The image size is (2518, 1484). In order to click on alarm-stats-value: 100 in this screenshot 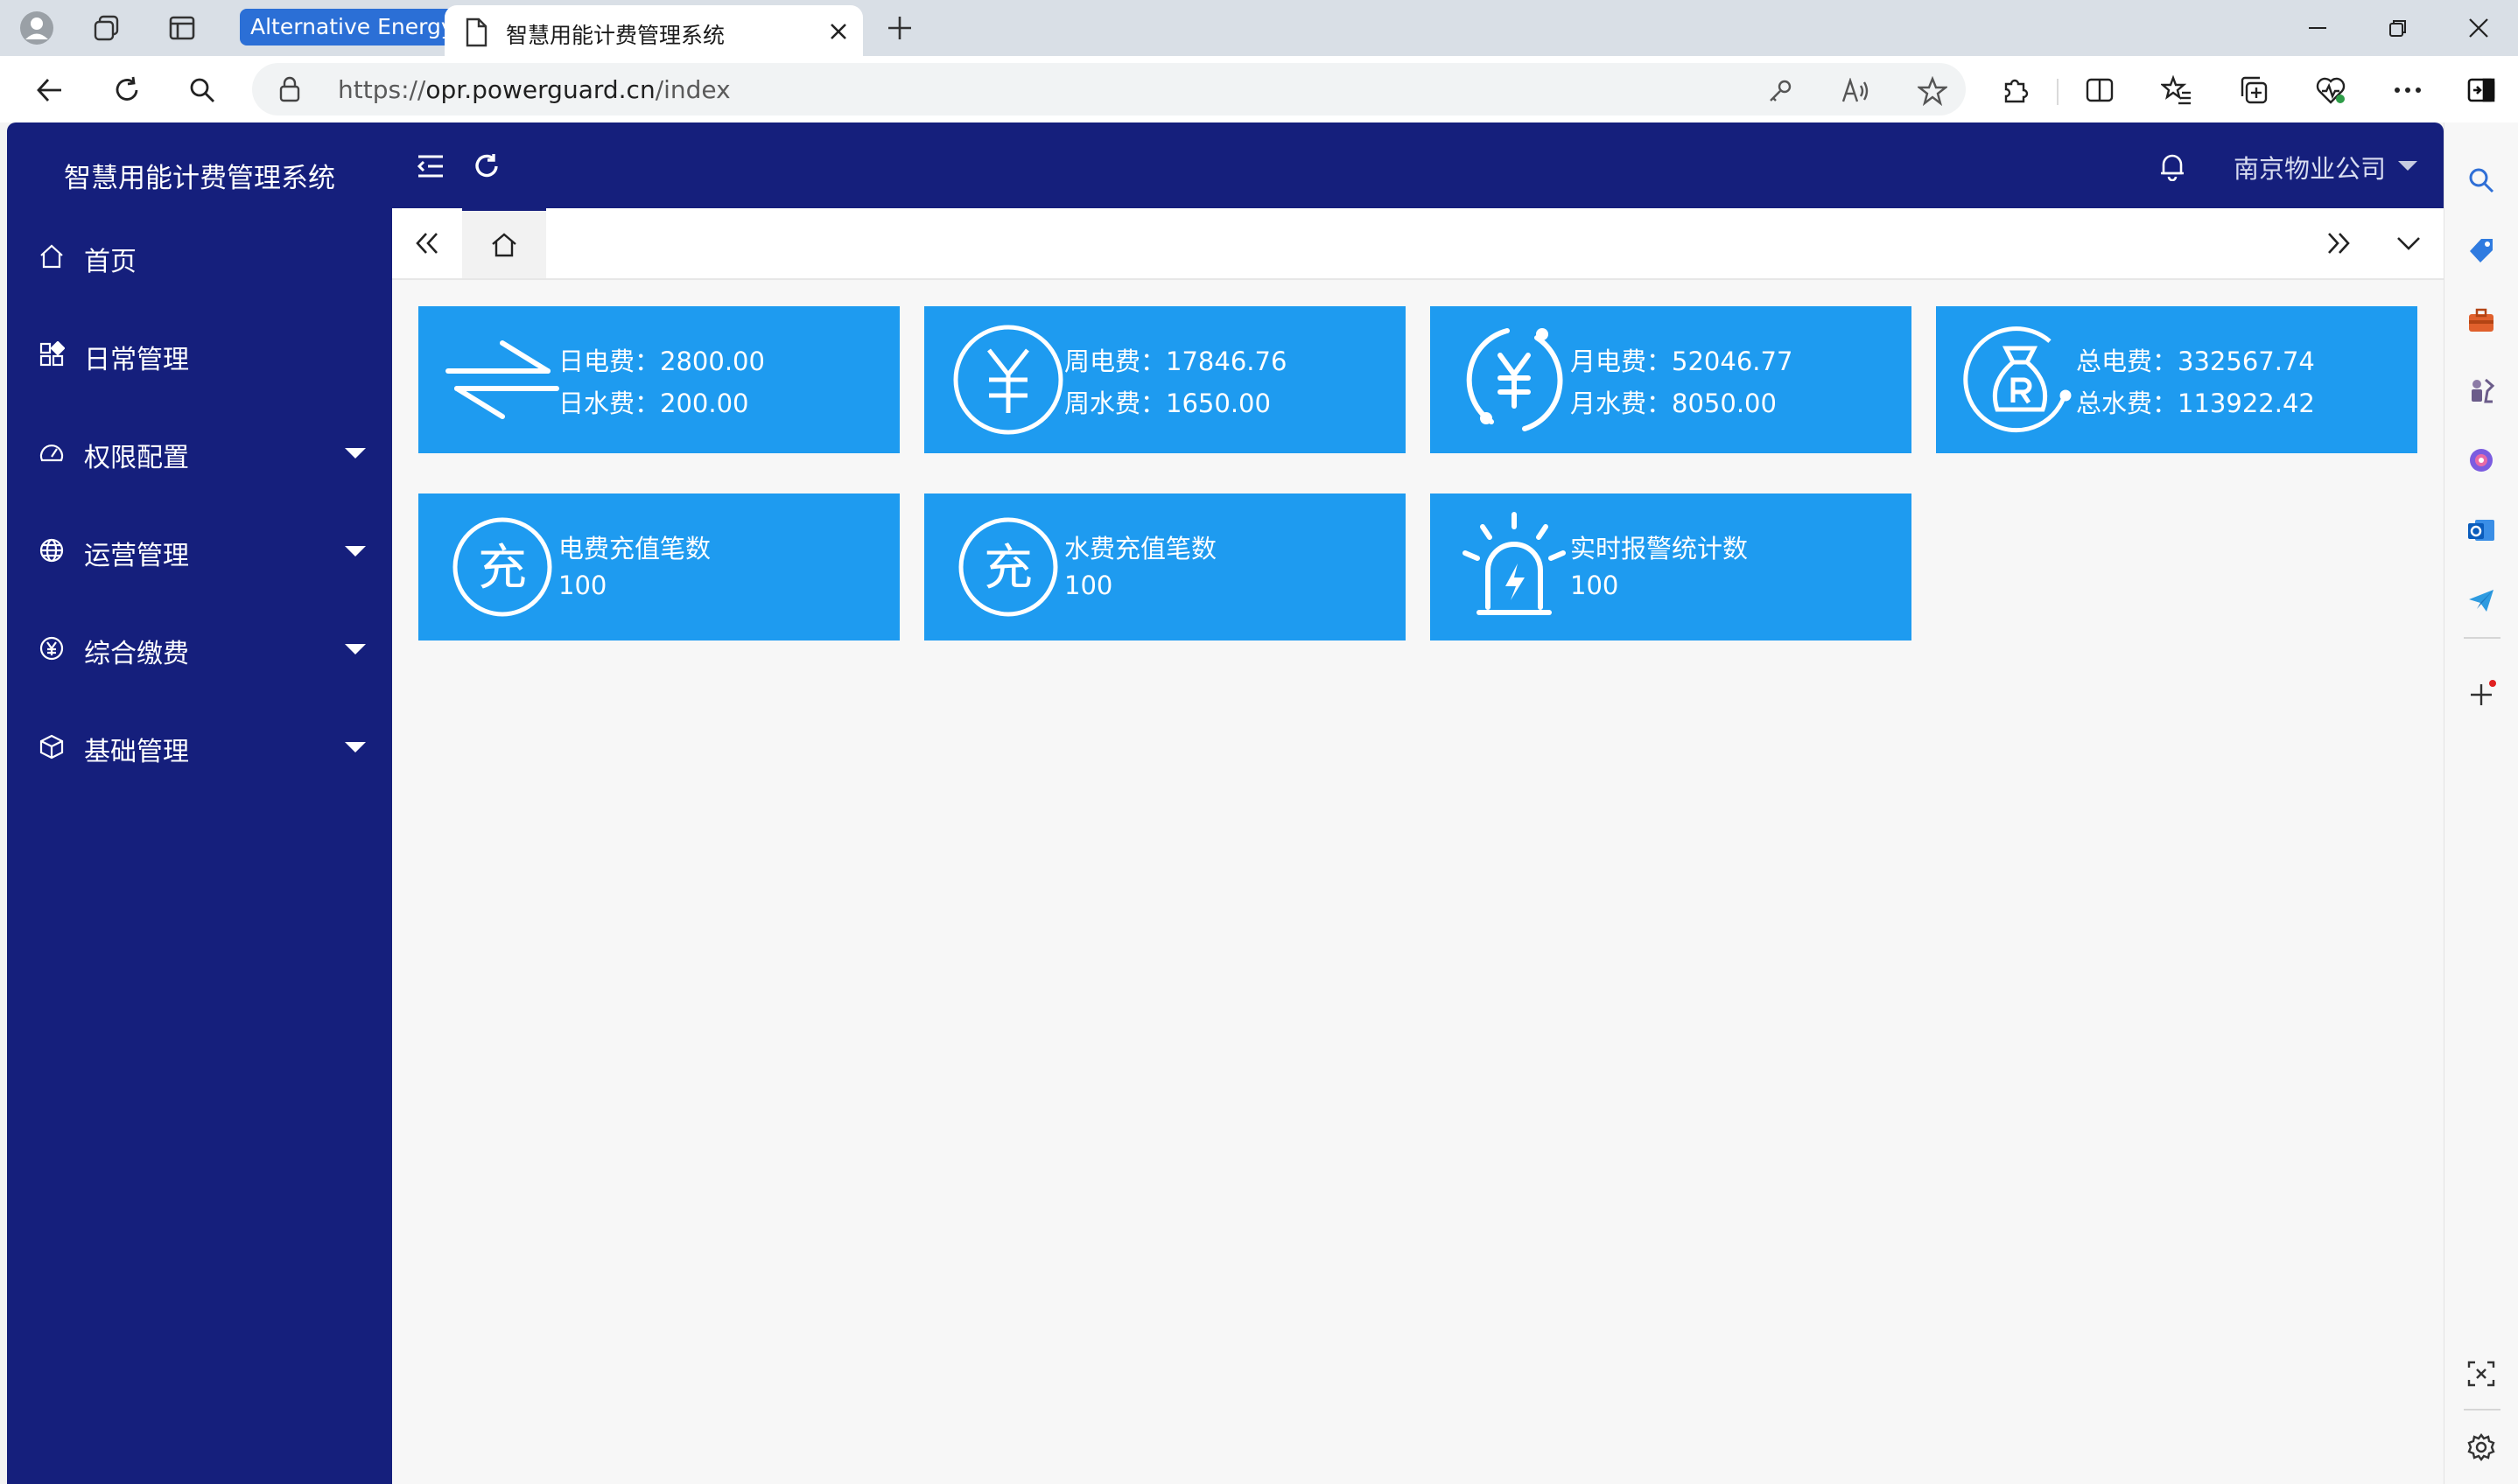, I will do `click(1595, 585)`.